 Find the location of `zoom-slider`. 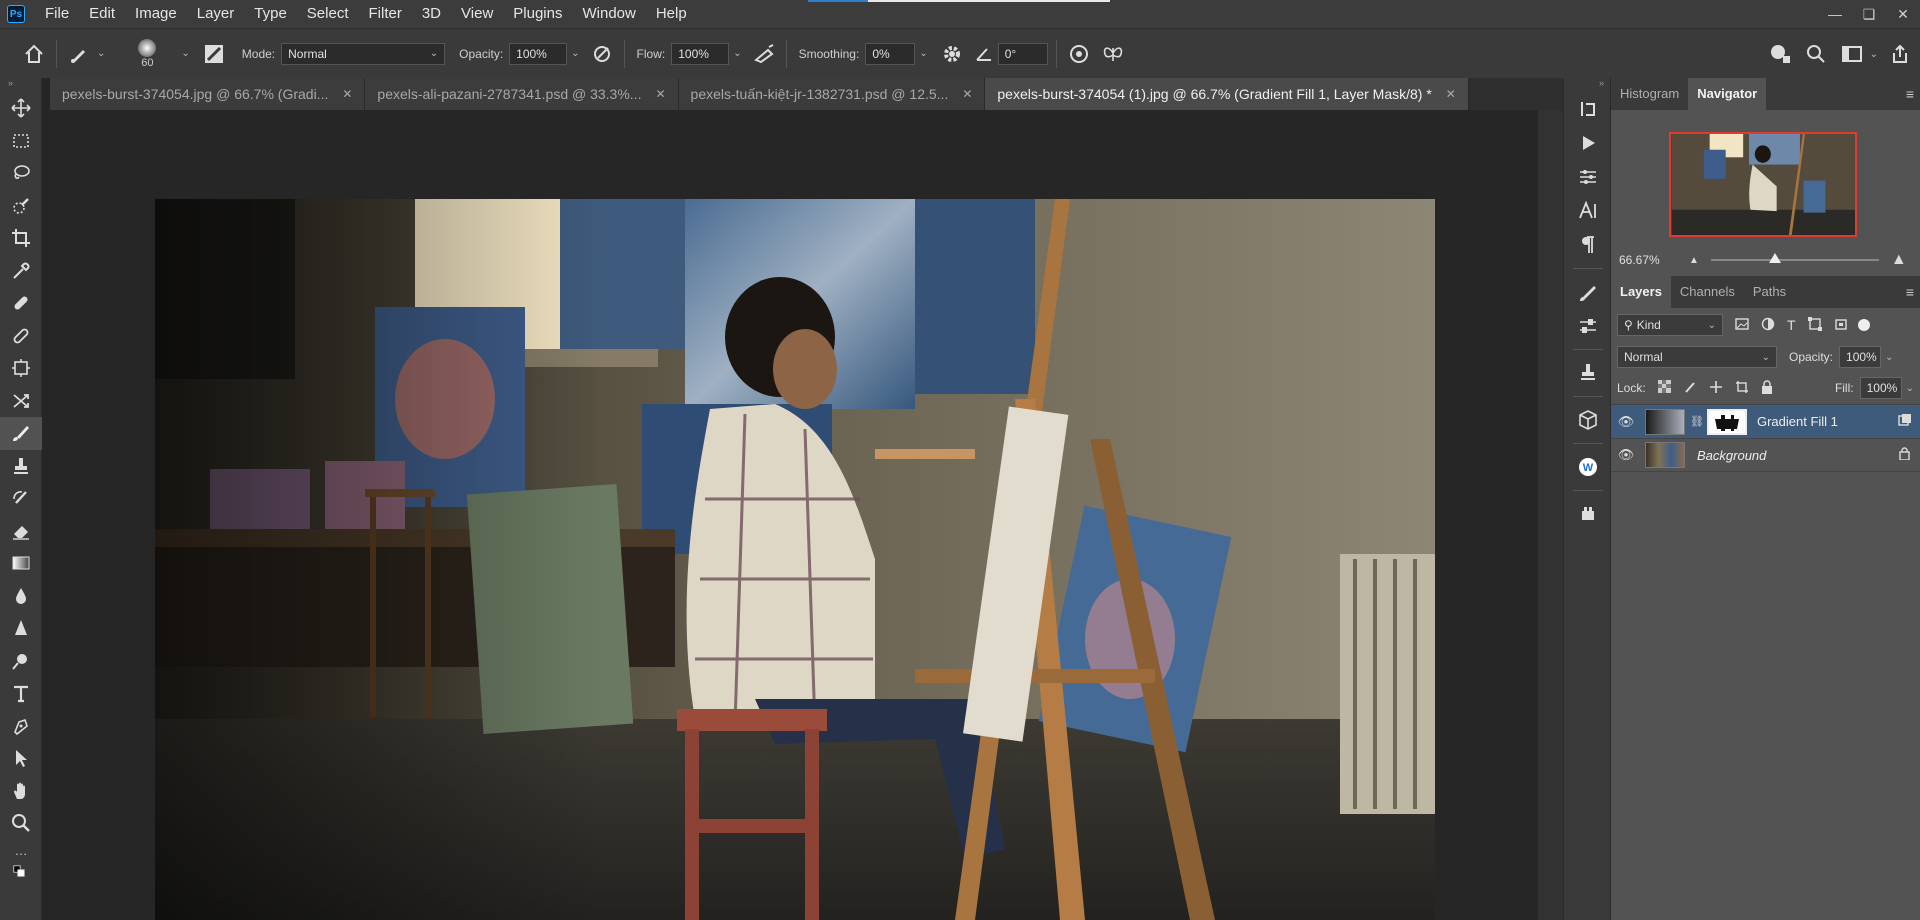

zoom-slider is located at coordinates (1794, 258).